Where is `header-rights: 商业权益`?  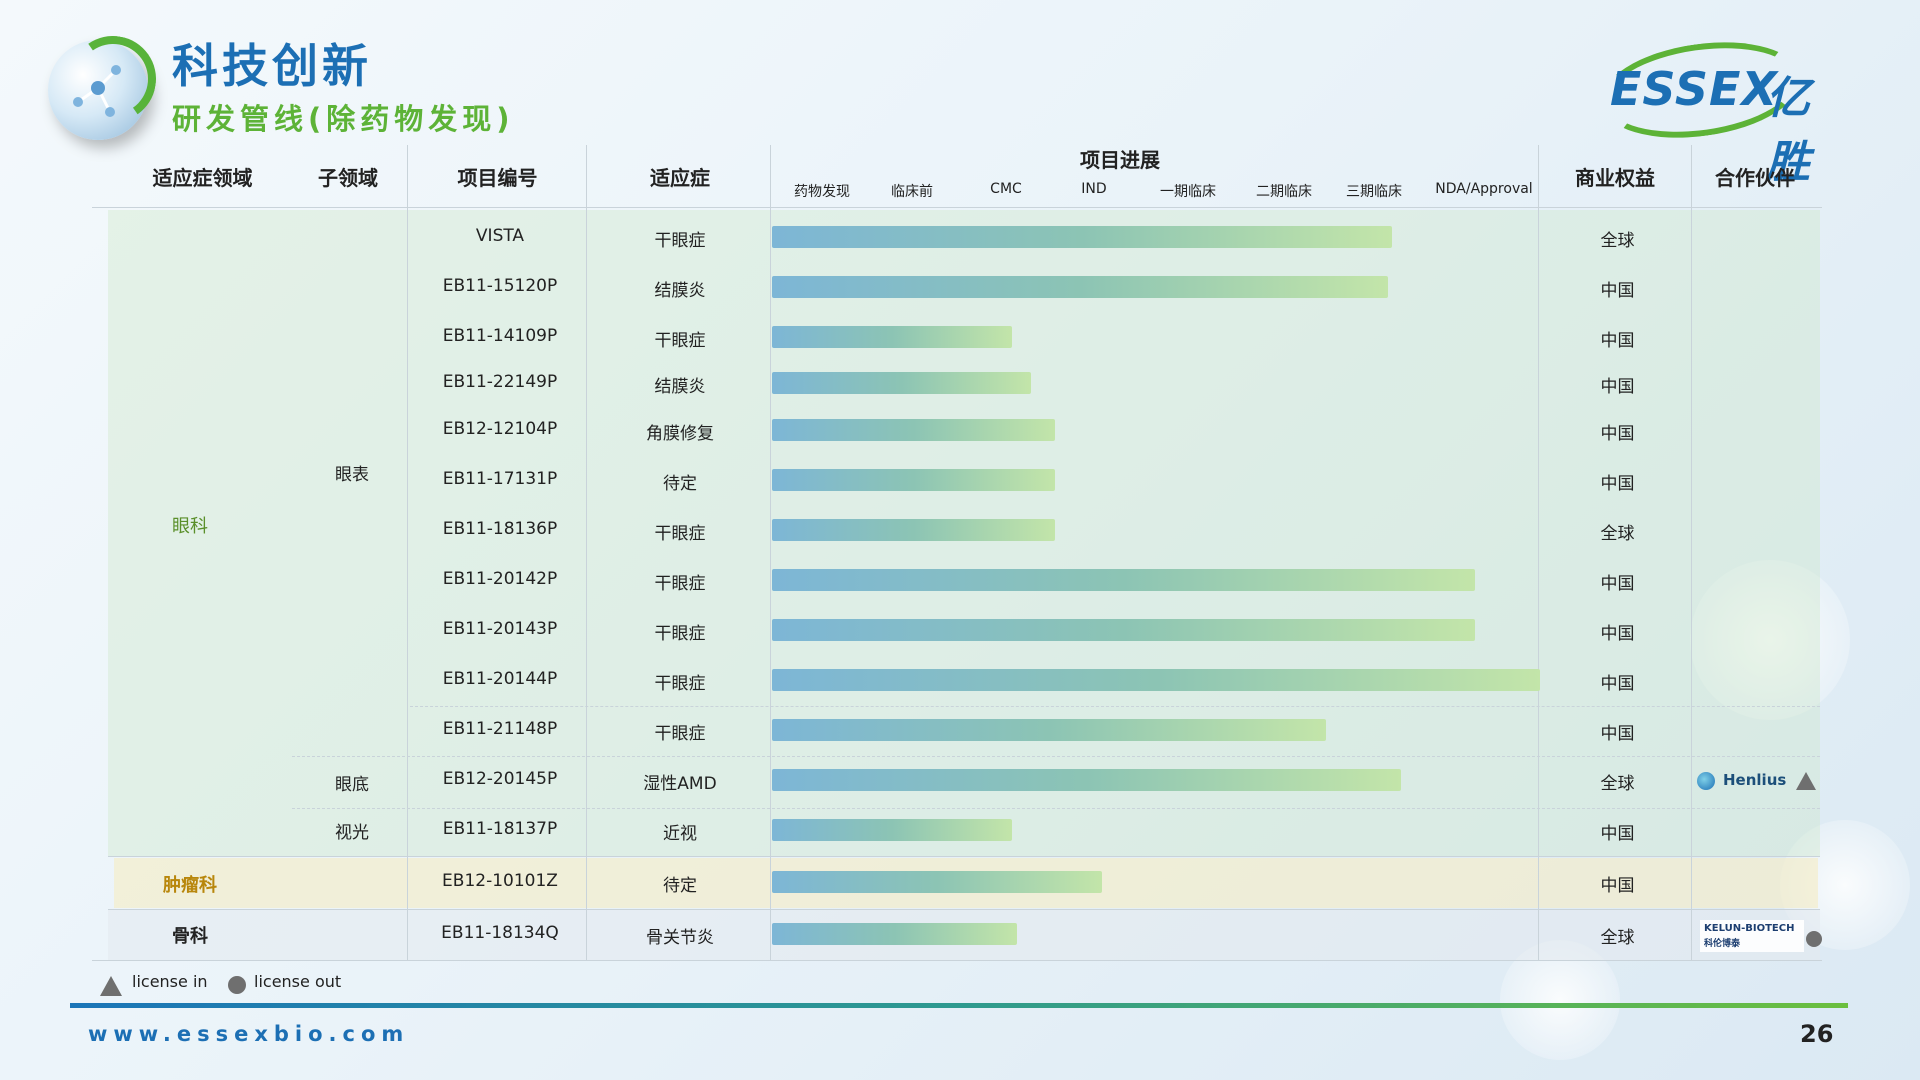
header-rights: 商业权益 is located at coordinates (1615, 178).